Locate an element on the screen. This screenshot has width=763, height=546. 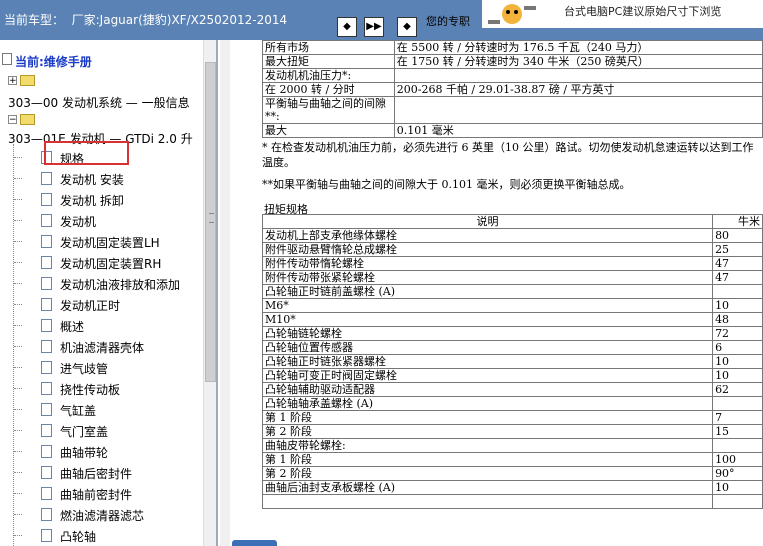
tree-item: 进气歧管 is located at coordinates (84, 368).